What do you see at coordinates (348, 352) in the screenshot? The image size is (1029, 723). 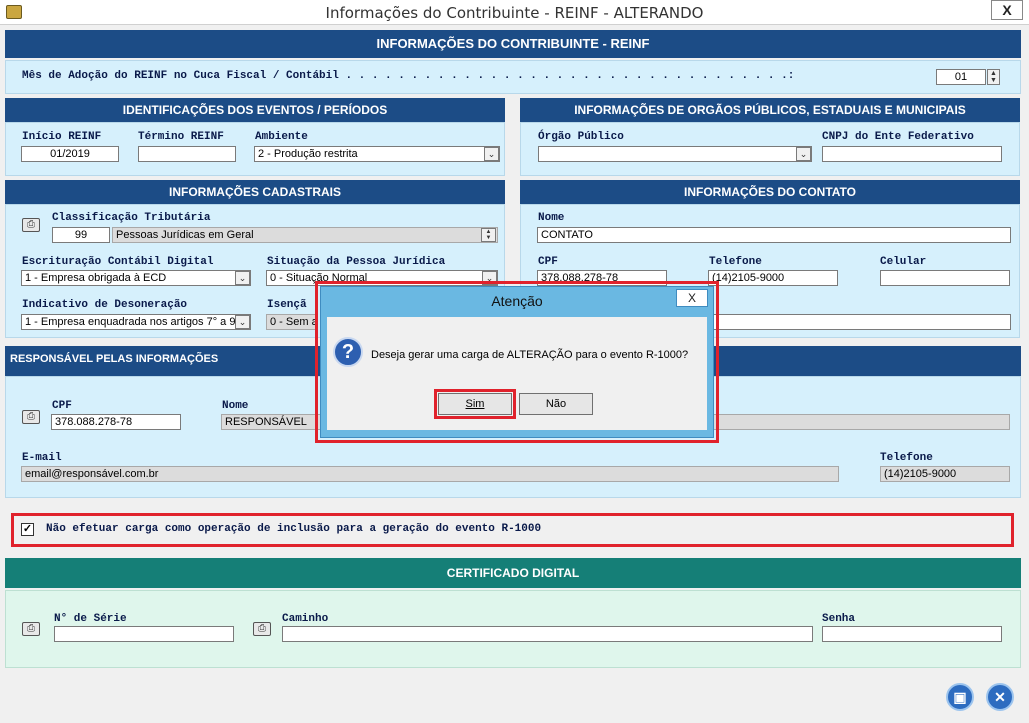 I see `question-icon: ?` at bounding box center [348, 352].